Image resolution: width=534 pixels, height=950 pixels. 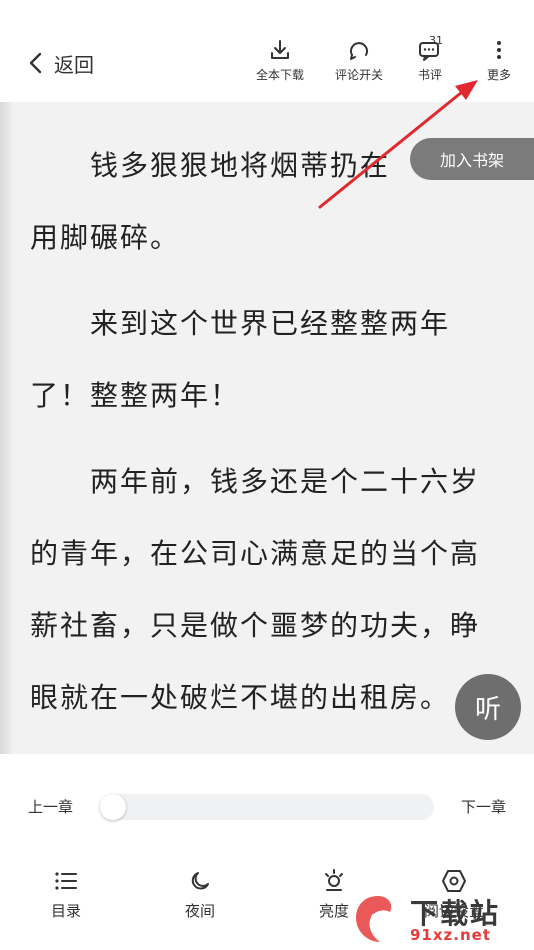 What do you see at coordinates (135, 395) in the screenshot?
I see `text-line: 了！整整两年！` at bounding box center [135, 395].